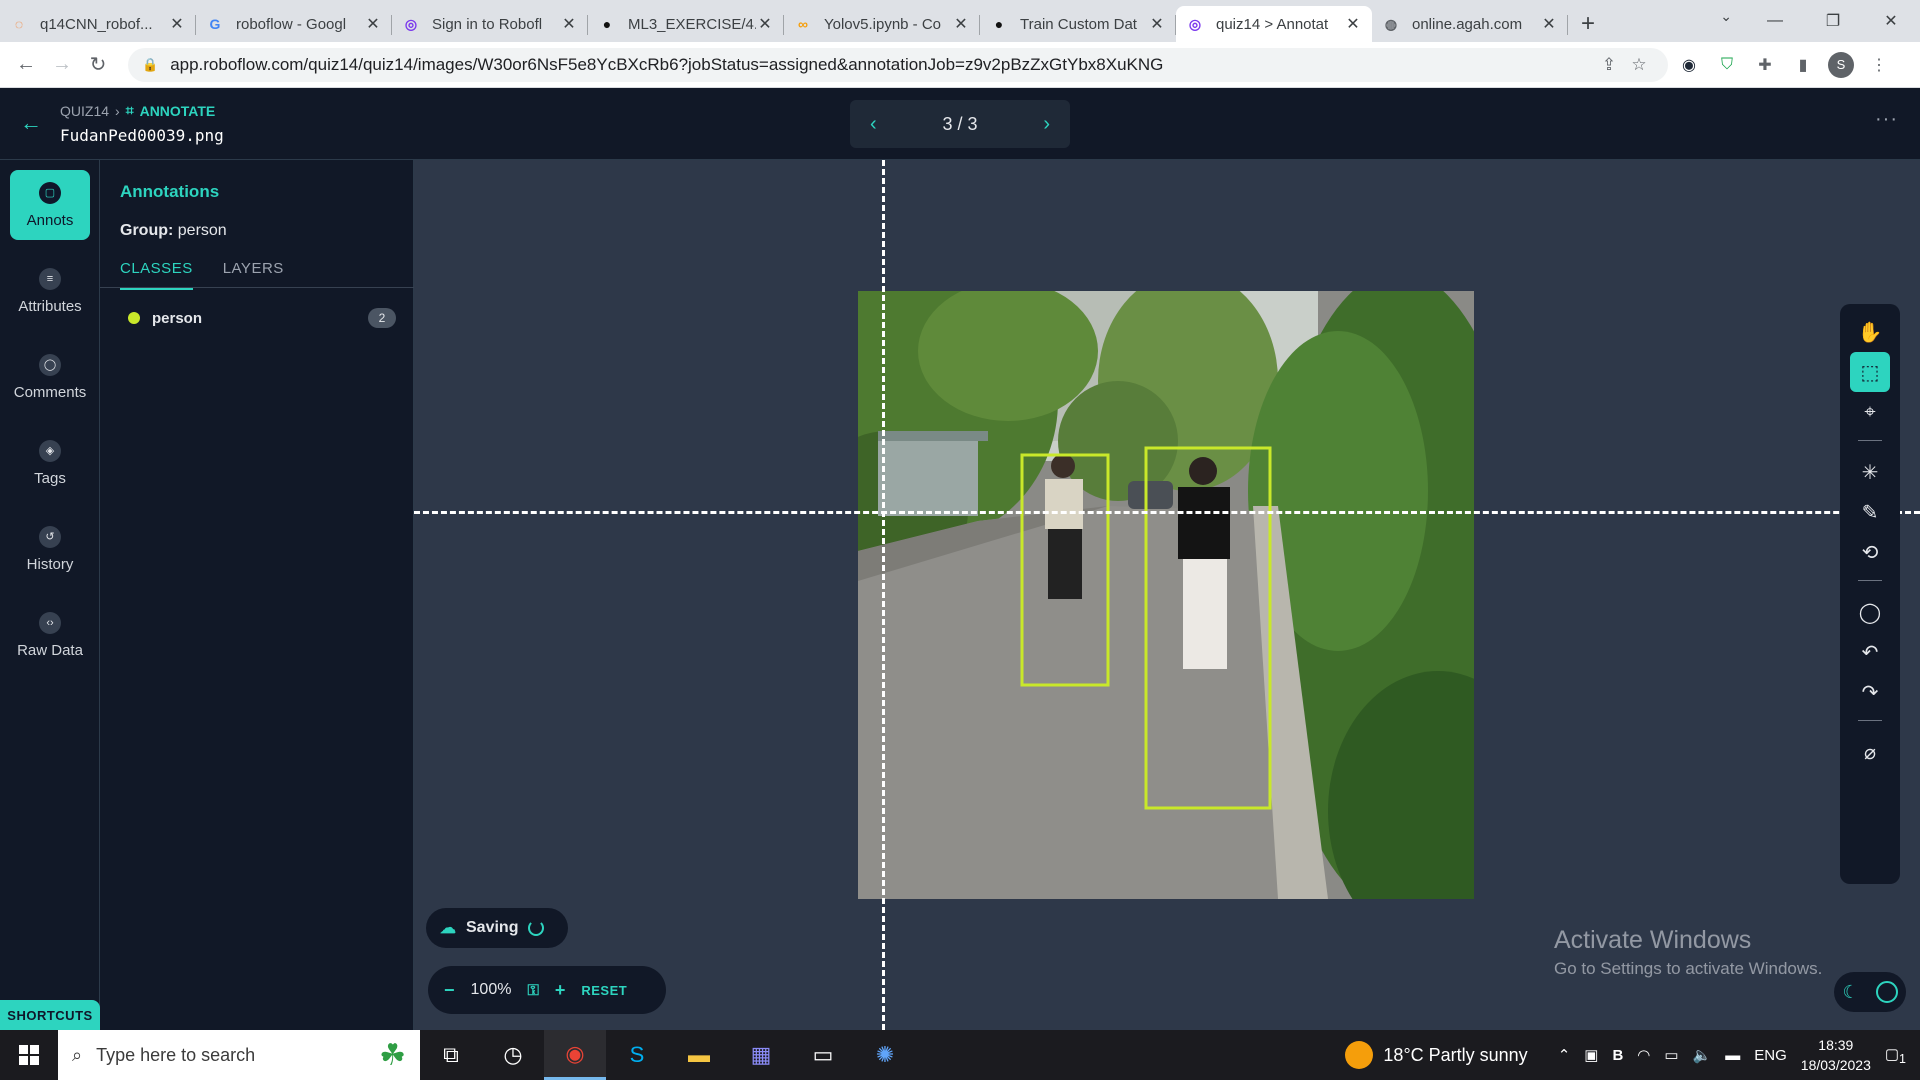  I want to click on power-icon: ▬, so click(1732, 1055).